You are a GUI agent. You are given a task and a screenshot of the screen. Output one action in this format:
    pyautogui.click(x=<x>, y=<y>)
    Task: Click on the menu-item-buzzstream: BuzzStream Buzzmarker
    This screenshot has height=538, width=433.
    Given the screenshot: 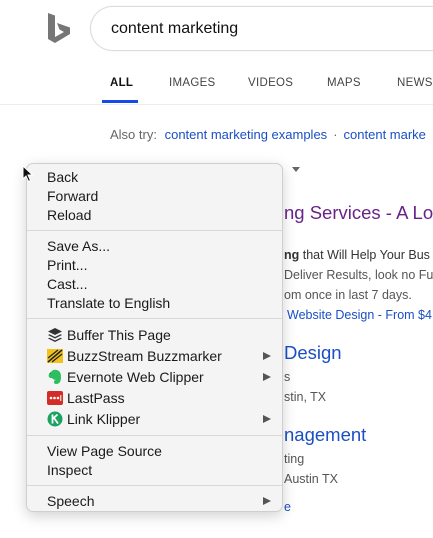 What is the action you would take?
    pyautogui.click(x=154, y=356)
    